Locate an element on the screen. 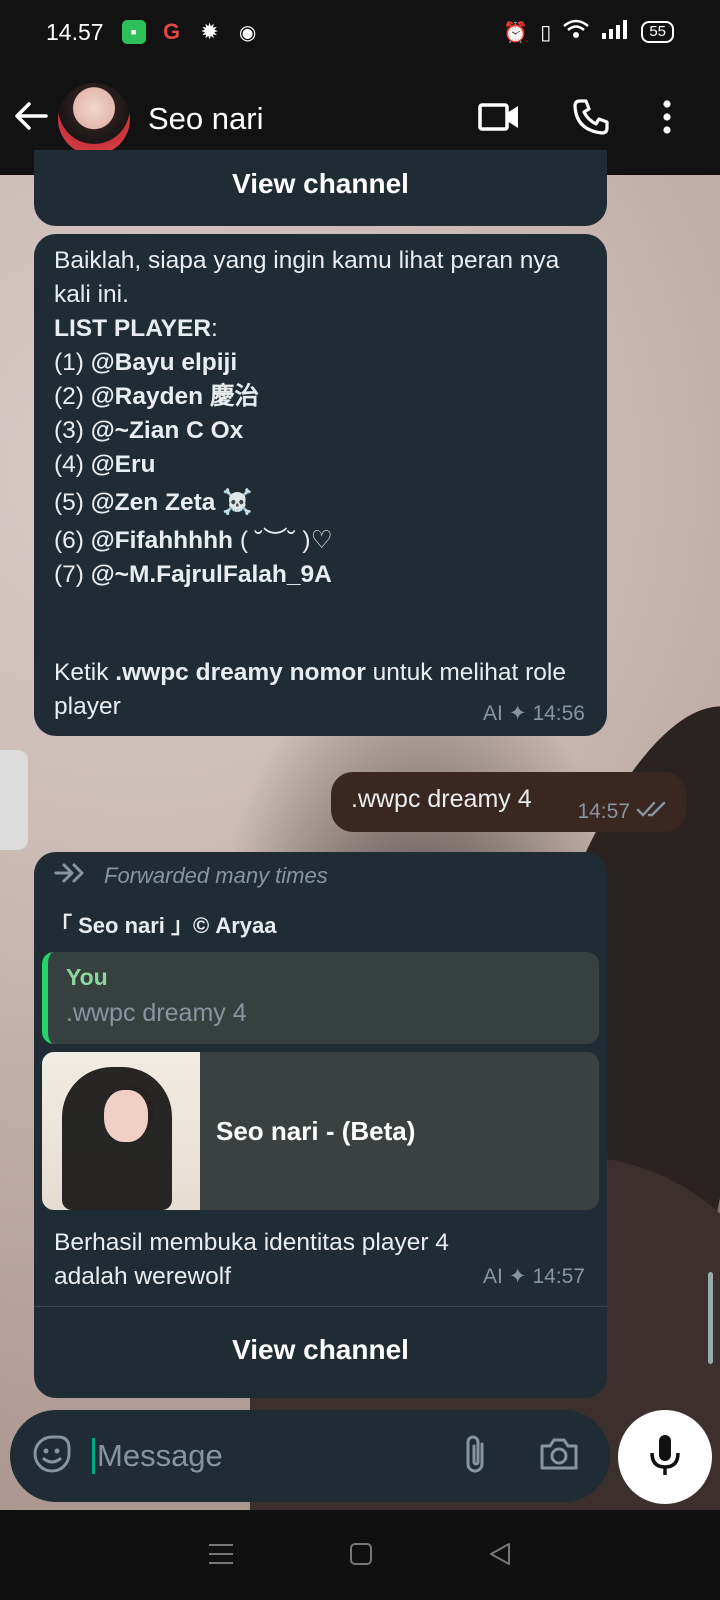 This screenshot has width=720, height=1600. message-bubble-outgoing: .wwpc dreamy 4 14:57 is located at coordinates (508, 802).